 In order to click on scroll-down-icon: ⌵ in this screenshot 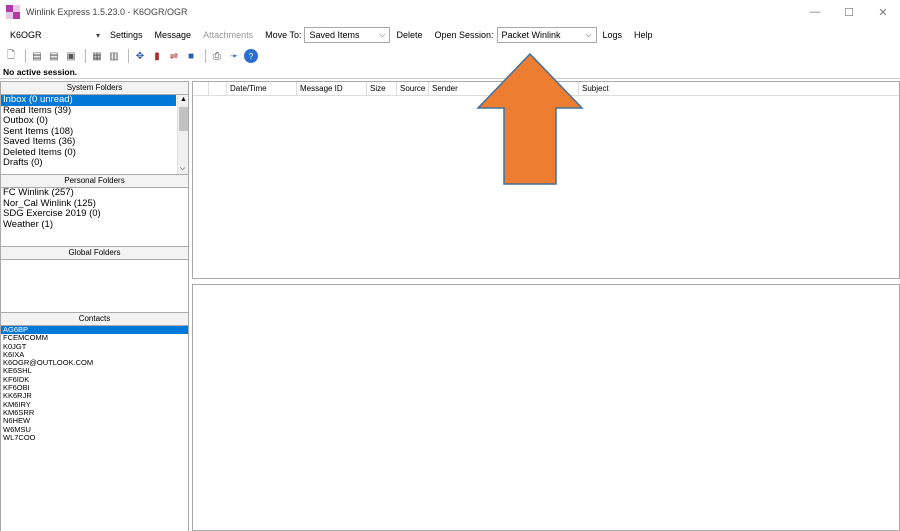, I will do `click(182, 169)`.